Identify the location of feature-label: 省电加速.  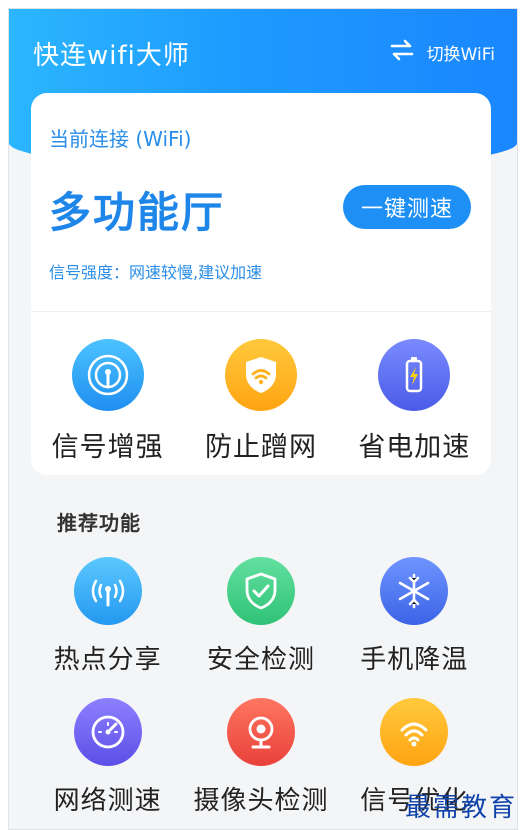
(414, 447).